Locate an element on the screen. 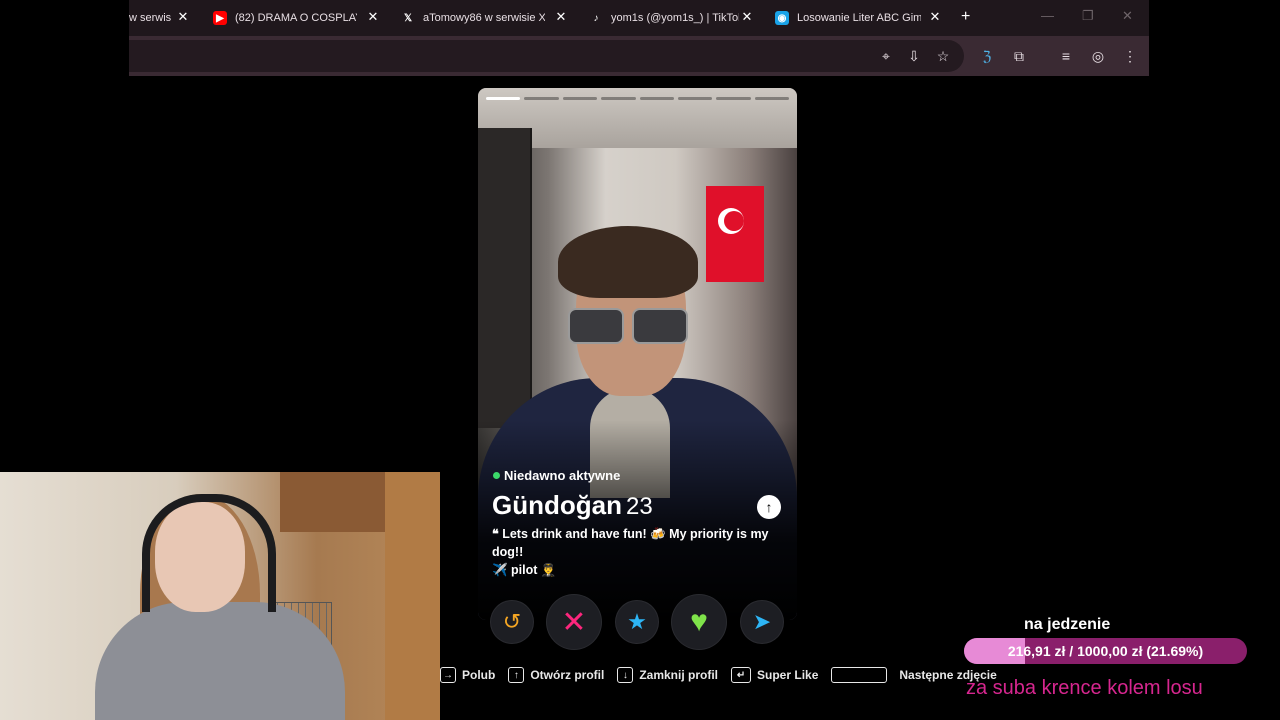  sunglasses is located at coordinates (628, 326).